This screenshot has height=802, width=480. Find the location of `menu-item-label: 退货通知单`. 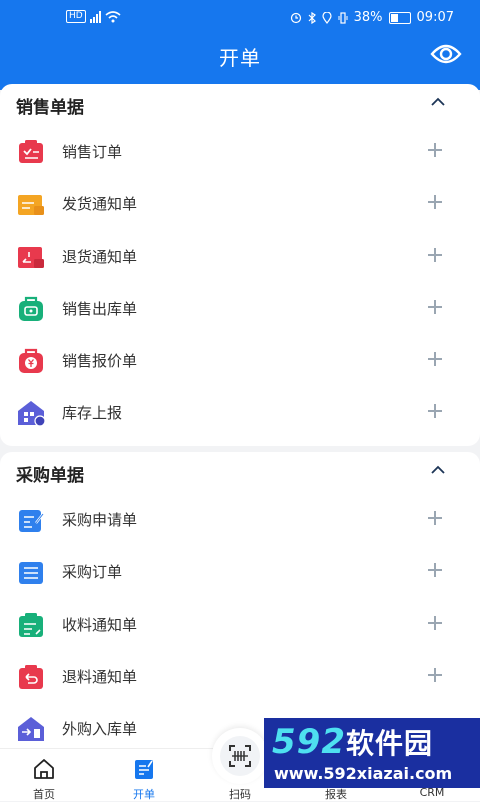

menu-item-label: 退货通知单 is located at coordinates (100, 256).